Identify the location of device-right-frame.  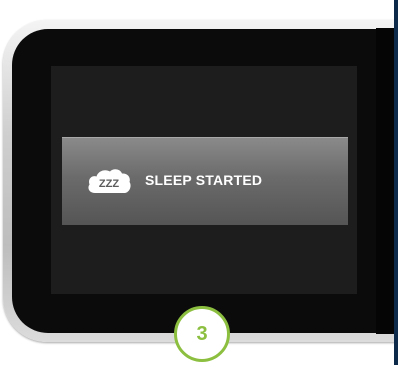
(385, 181).